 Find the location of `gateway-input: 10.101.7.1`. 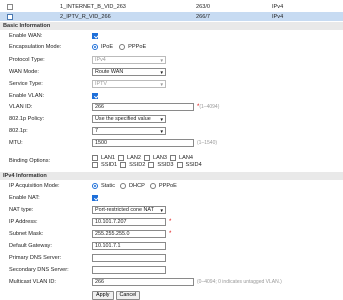

gateway-input: 10.101.7.1 is located at coordinates (129, 246).